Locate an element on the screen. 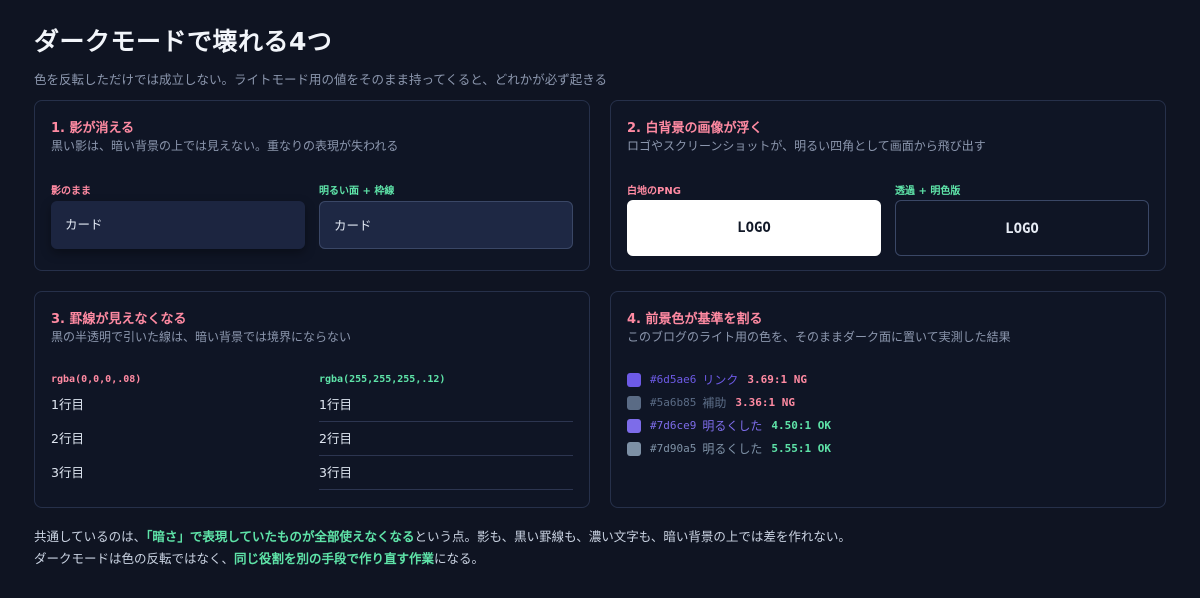  panel-title: 1. 影が消える is located at coordinates (93, 128).